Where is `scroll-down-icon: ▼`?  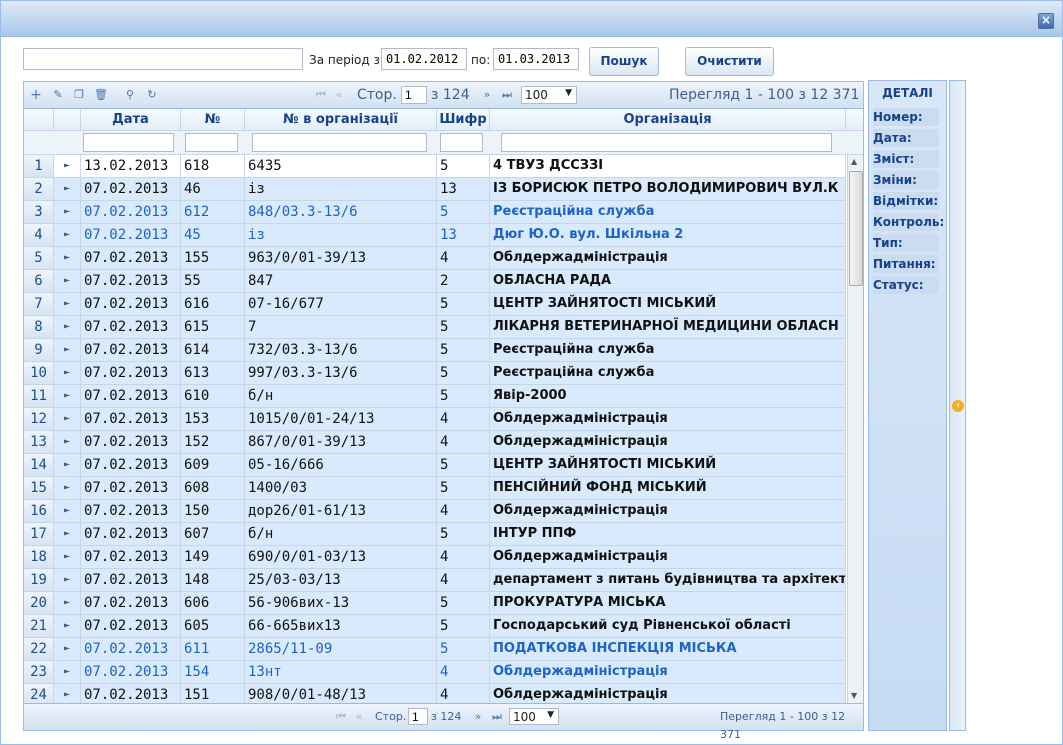 scroll-down-icon: ▼ is located at coordinates (854, 695).